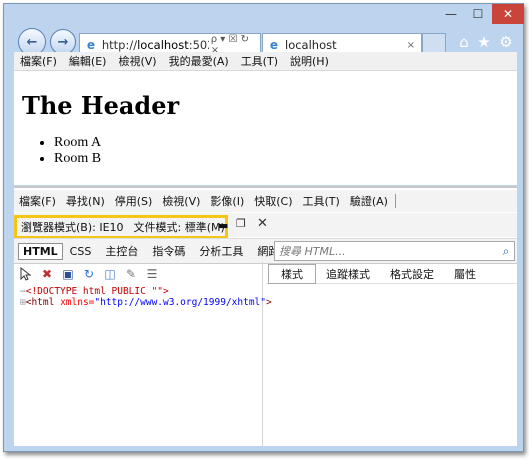 This screenshot has width=529, height=460. I want to click on attr-value: "http://www.w3.org/1999/xhtml", so click(180, 302).